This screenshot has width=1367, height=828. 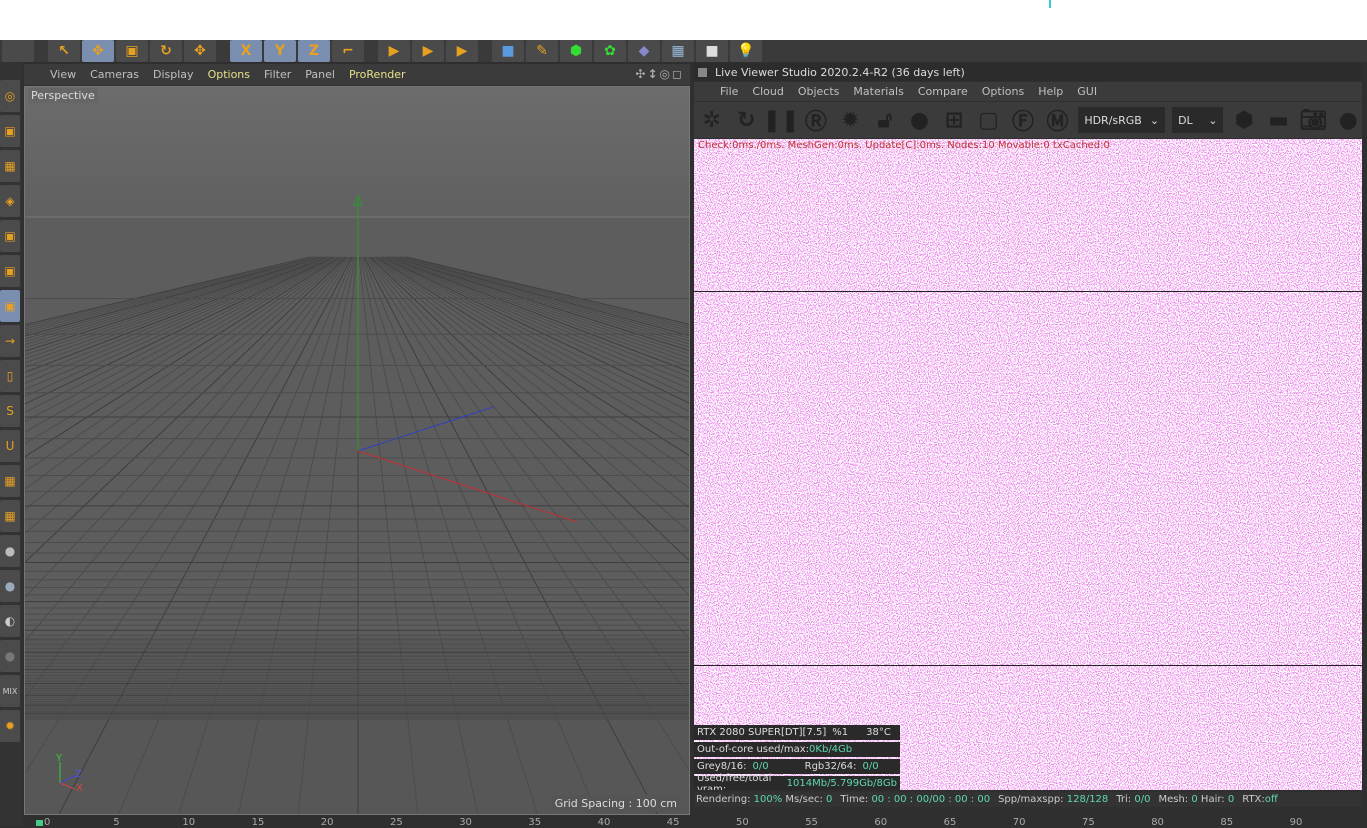 What do you see at coordinates (870, 766) in the screenshot?
I see `rgb-value: 0/0` at bounding box center [870, 766].